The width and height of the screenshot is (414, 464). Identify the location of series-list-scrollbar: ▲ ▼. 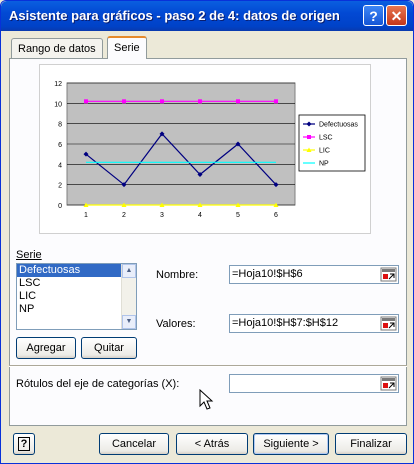
(128, 296).